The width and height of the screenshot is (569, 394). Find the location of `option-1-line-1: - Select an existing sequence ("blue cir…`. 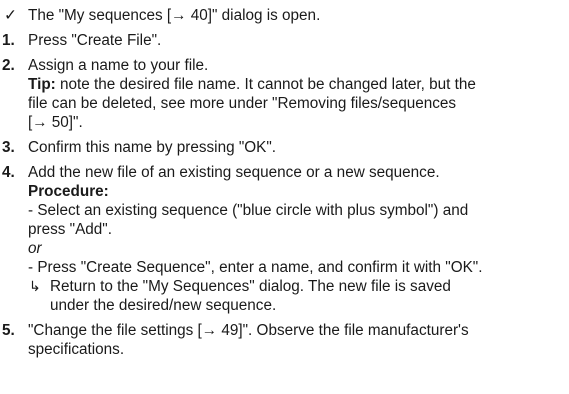

option-1-line-1: - Select an existing sequence ("blue cir… is located at coordinates (248, 210).